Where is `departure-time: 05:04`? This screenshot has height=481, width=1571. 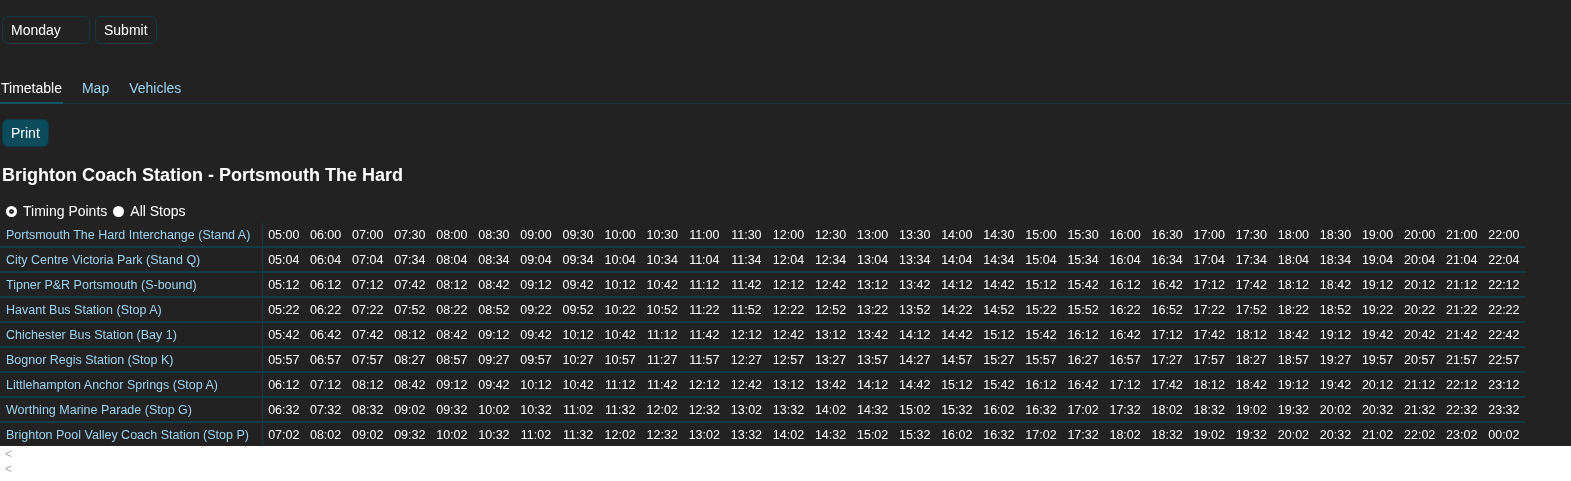 departure-time: 05:04 is located at coordinates (283, 259).